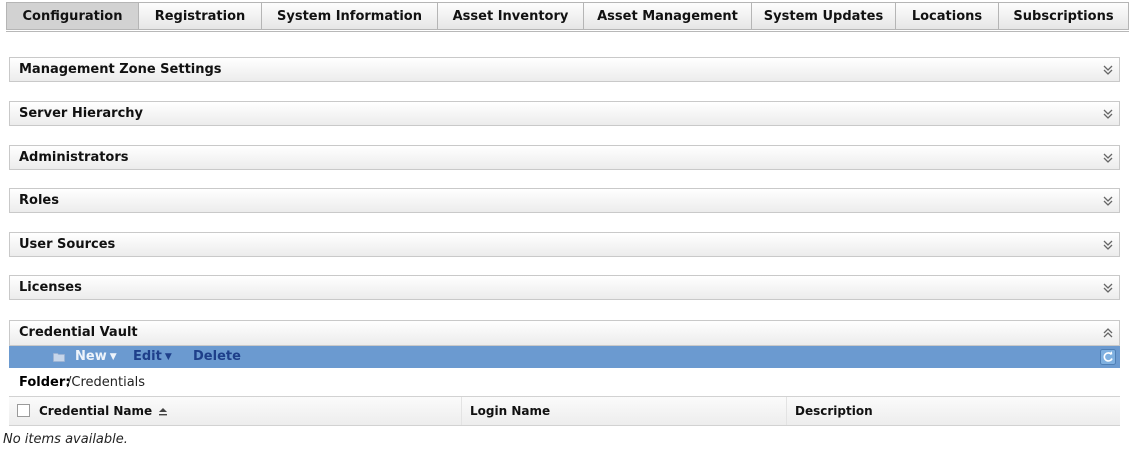  I want to click on panel-header: Management Zone Settings, so click(564, 69).